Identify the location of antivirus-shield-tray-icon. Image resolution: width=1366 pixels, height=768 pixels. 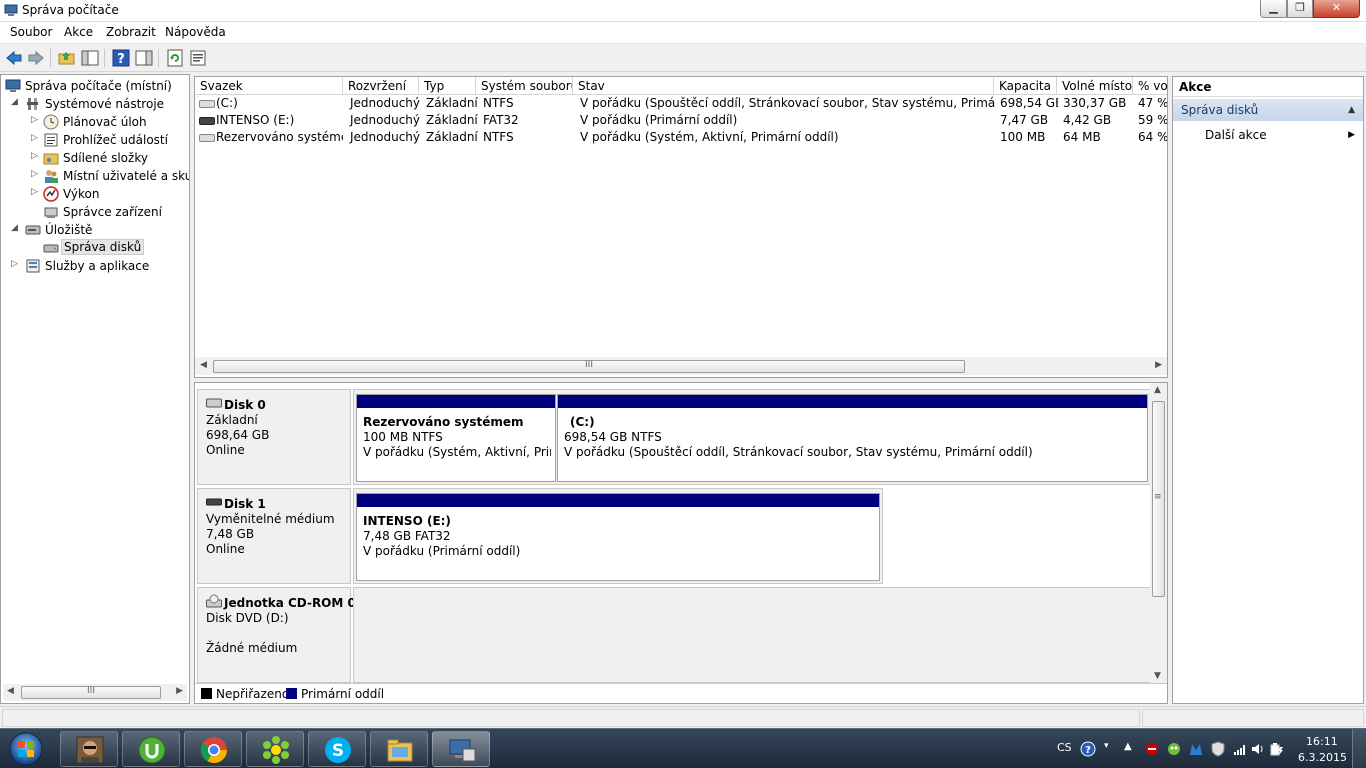
(1218, 749).